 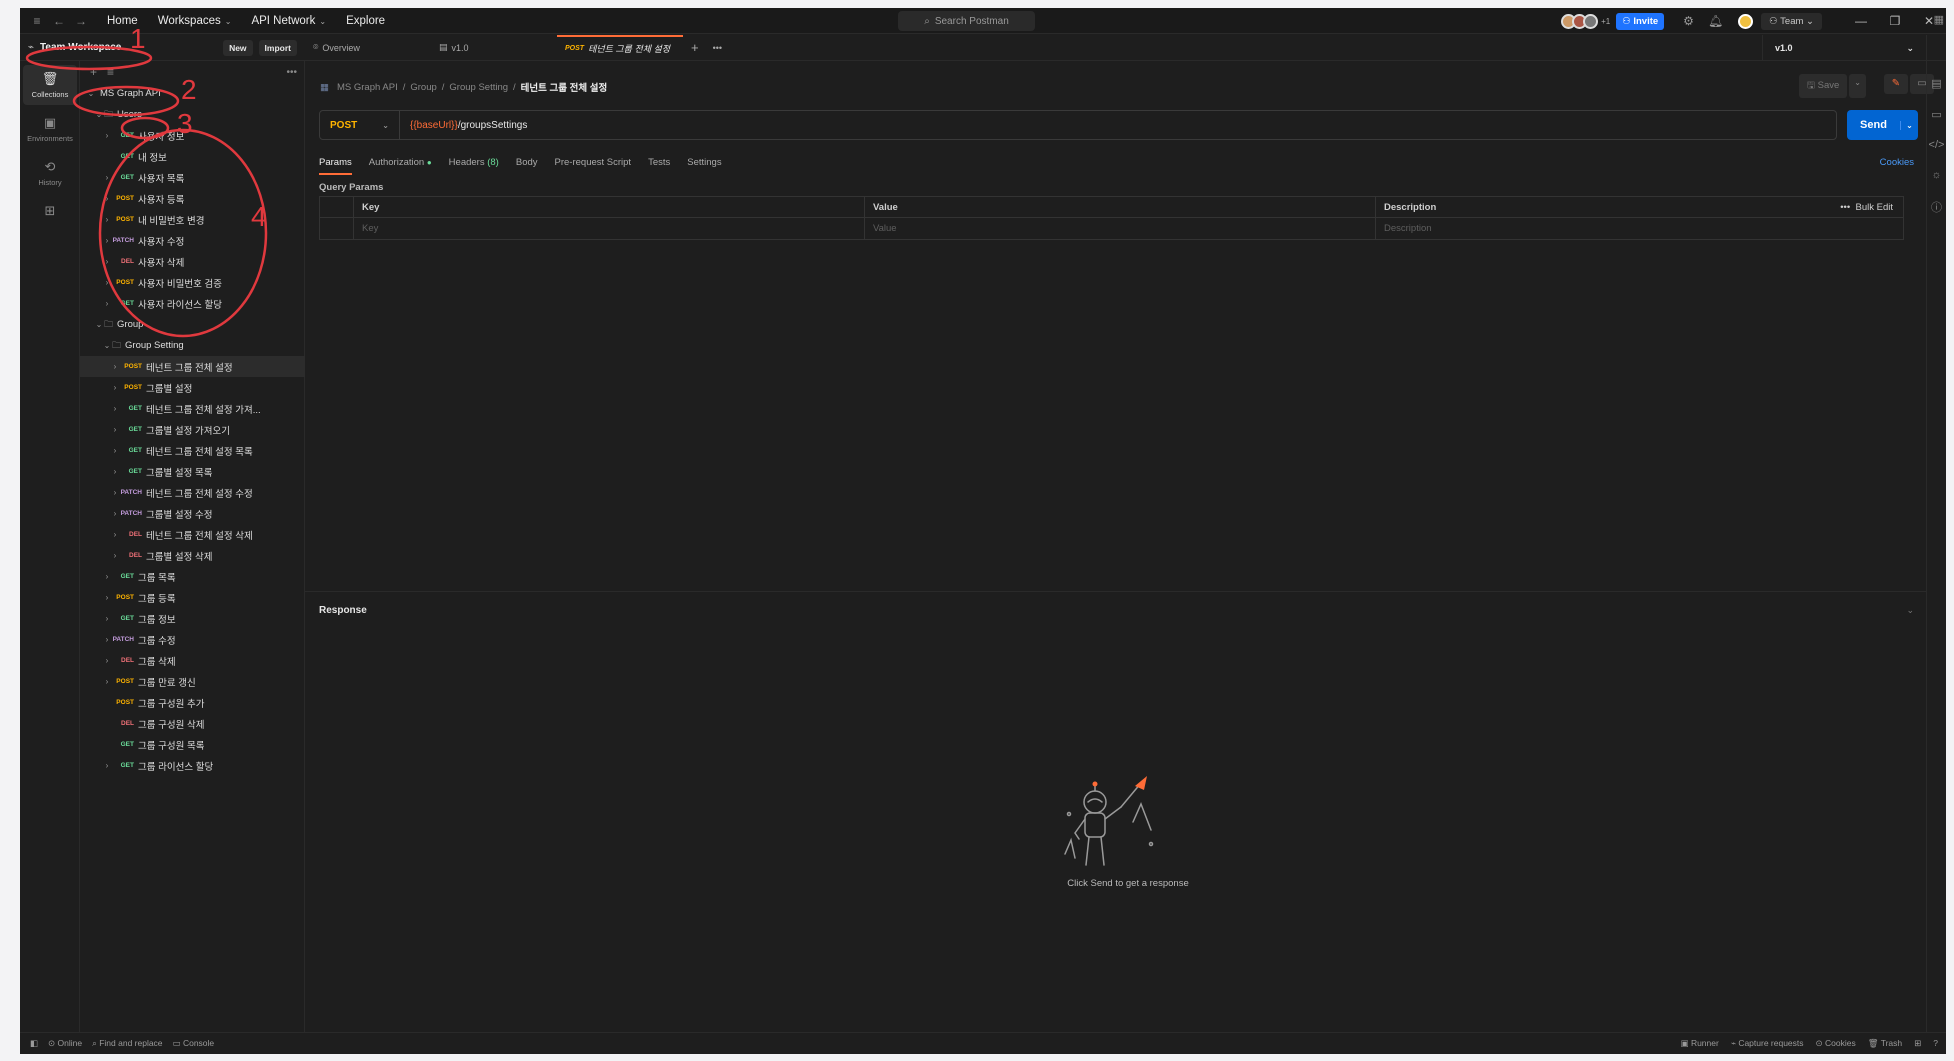 What do you see at coordinates (1866, 207) in the screenshot?
I see `bulk-edit-button: ••• Bulk Edit` at bounding box center [1866, 207].